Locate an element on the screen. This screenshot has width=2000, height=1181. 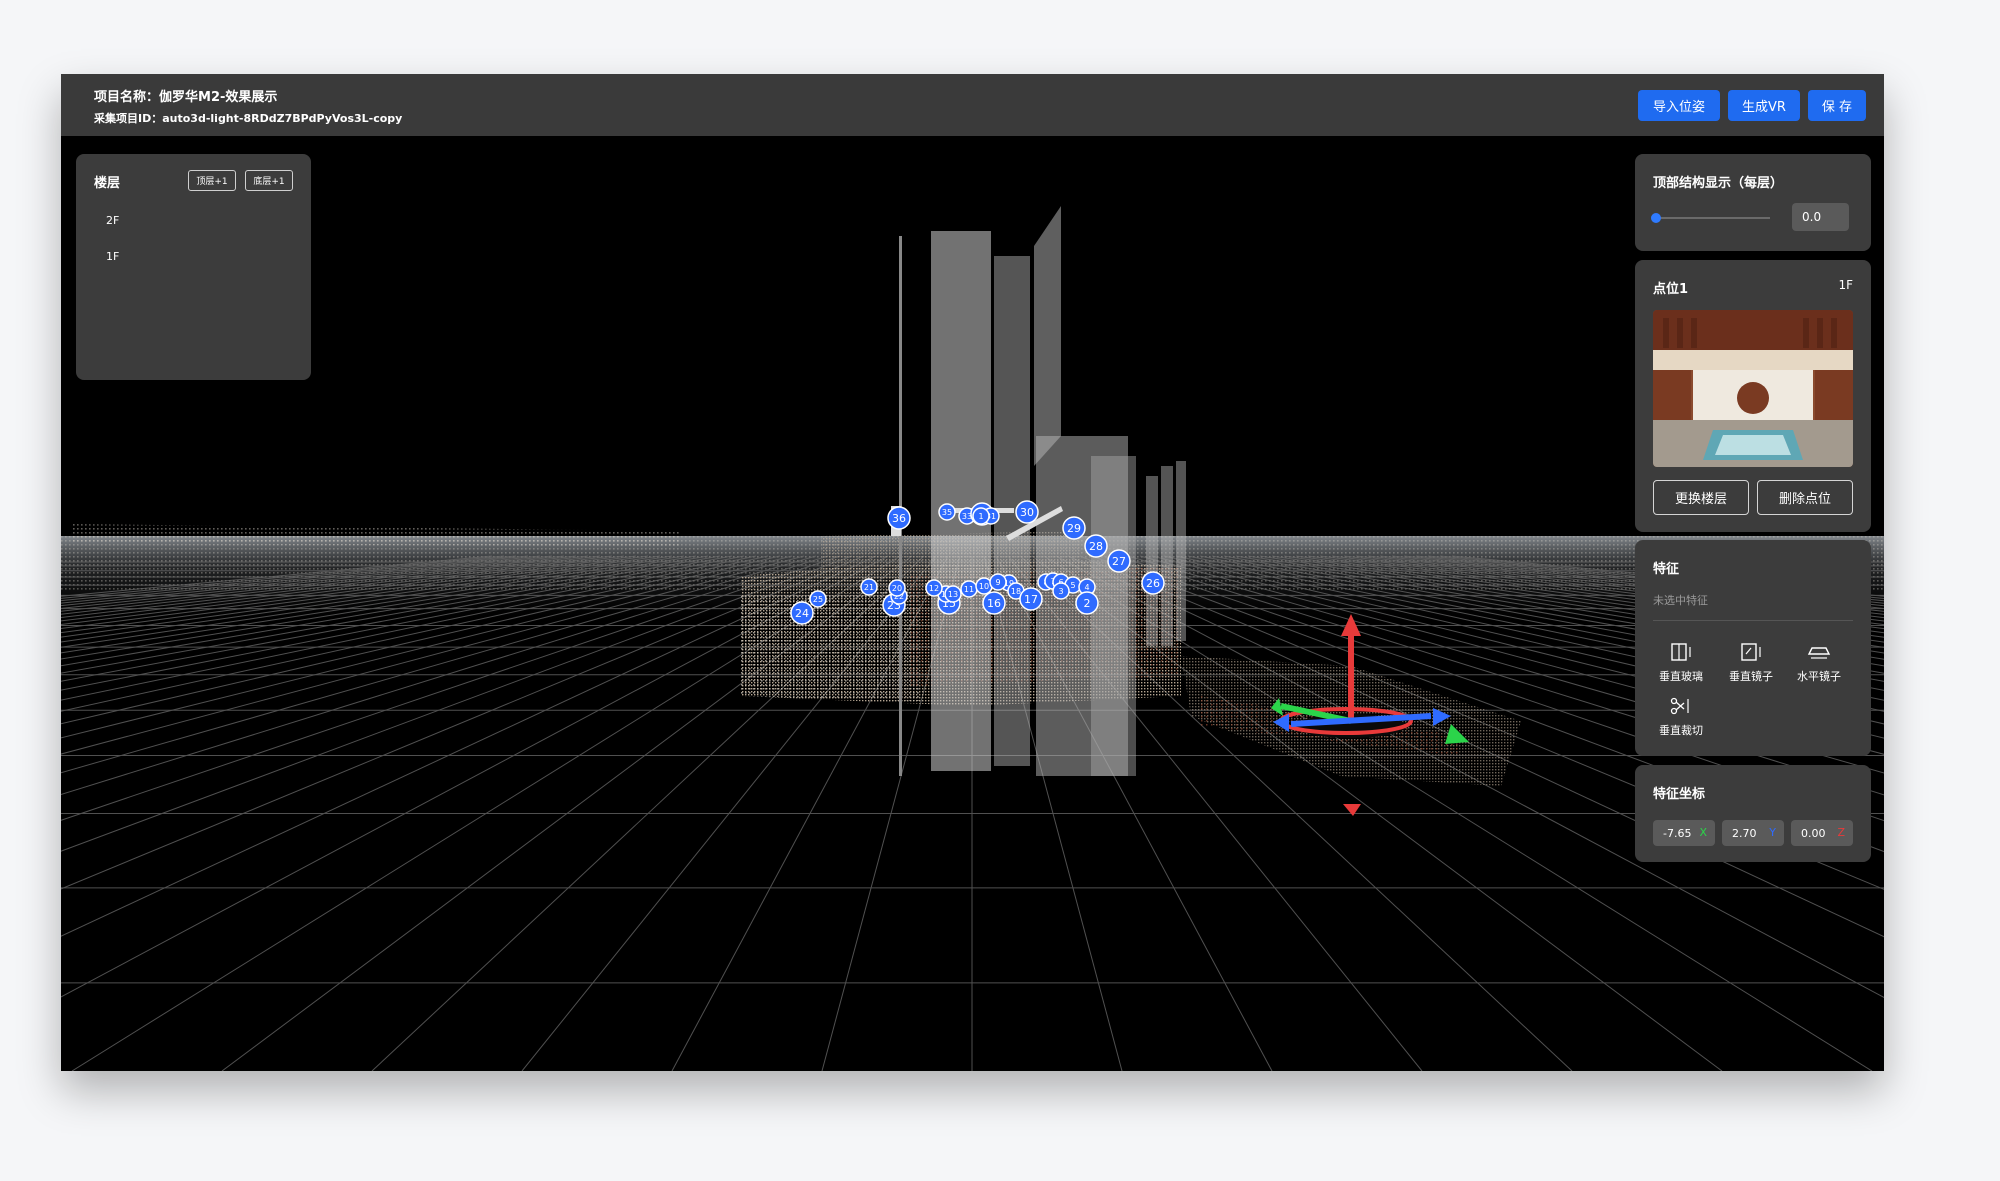
point-marker-36: 36 is located at coordinates (899, 518).